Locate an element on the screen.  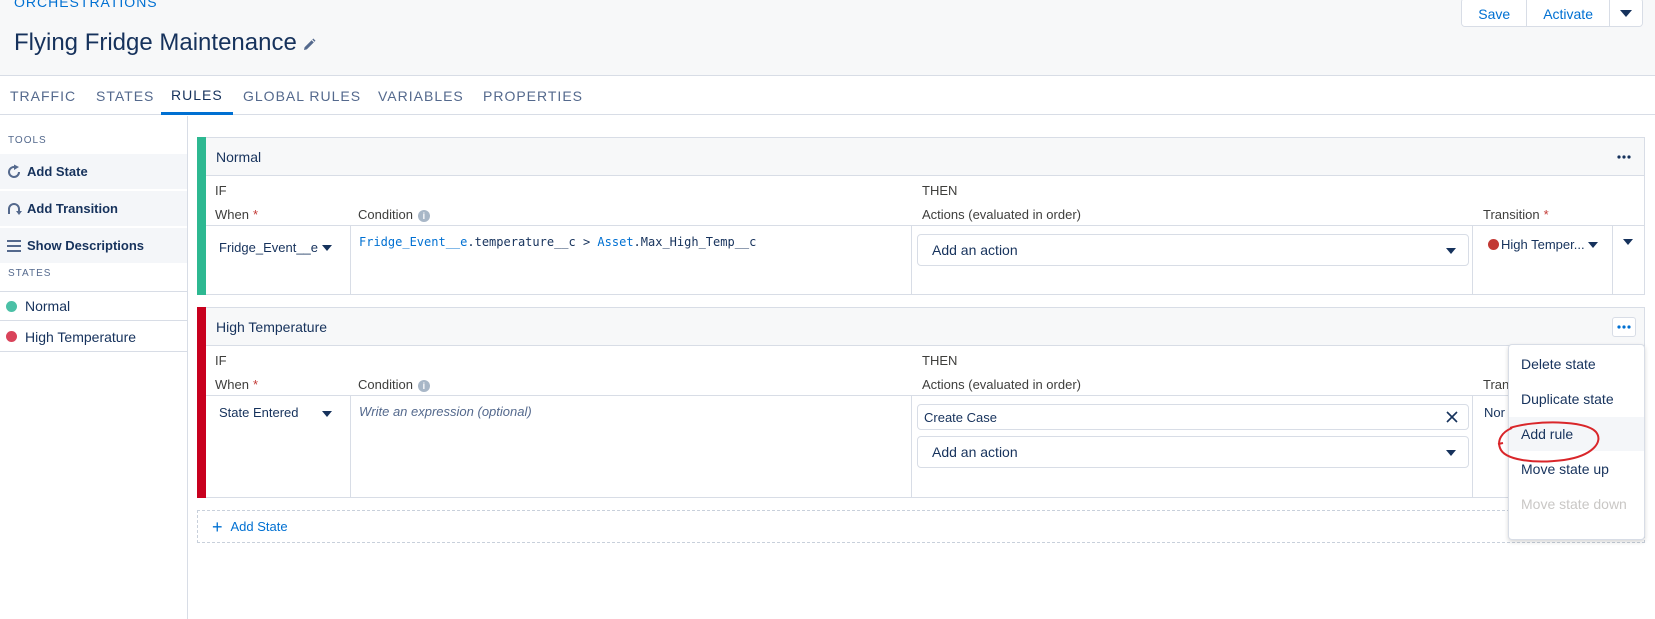
more-actions-button is located at coordinates (1626, 13).